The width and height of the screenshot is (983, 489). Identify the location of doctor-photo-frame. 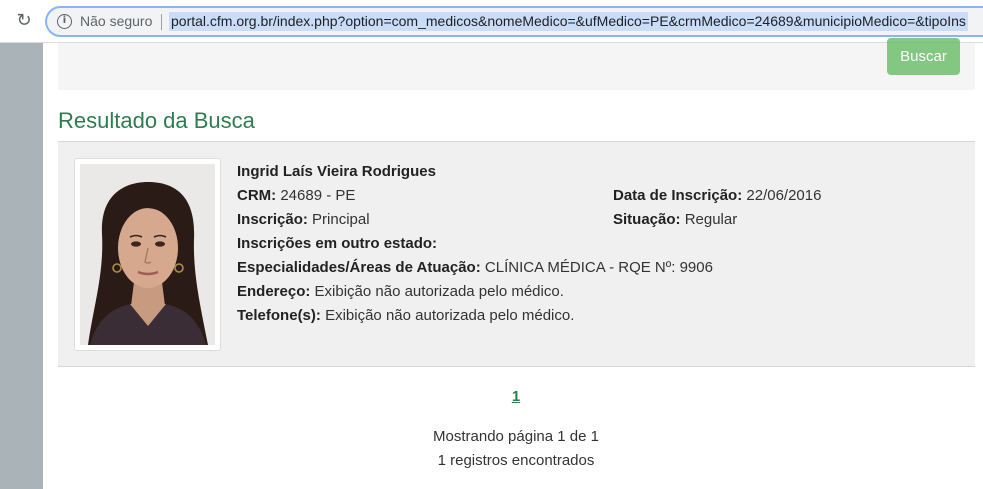
(147, 254).